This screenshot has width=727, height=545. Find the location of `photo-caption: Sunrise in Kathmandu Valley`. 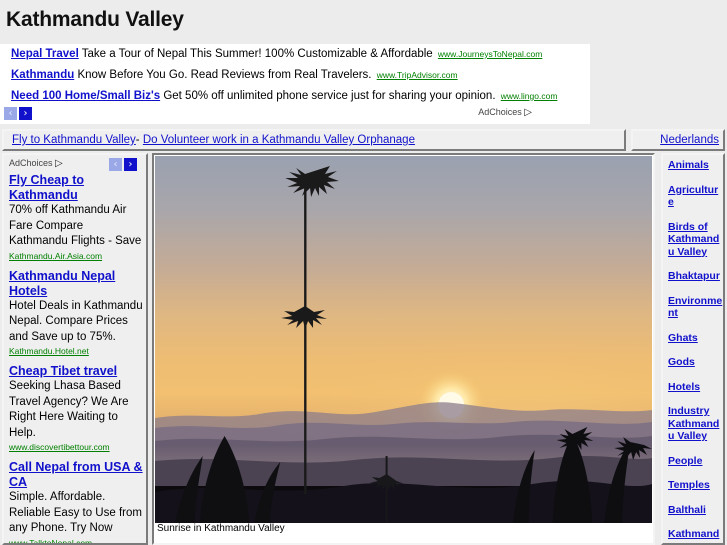

photo-caption: Sunrise in Kathmandu Valley is located at coordinates (403, 529).